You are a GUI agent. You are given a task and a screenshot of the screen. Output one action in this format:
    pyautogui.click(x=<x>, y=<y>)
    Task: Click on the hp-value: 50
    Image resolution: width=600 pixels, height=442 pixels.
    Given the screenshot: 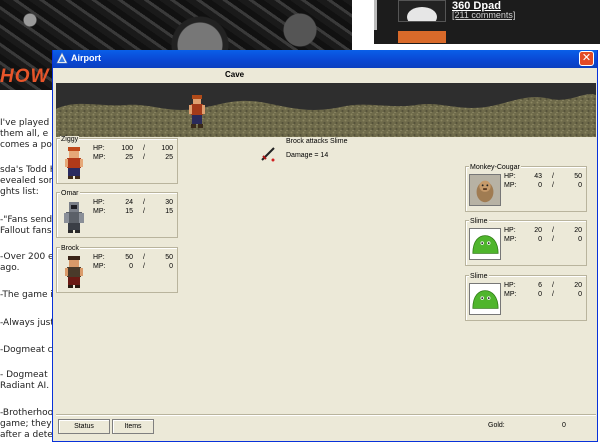 What is the action you would take?
    pyautogui.click(x=129, y=257)
    